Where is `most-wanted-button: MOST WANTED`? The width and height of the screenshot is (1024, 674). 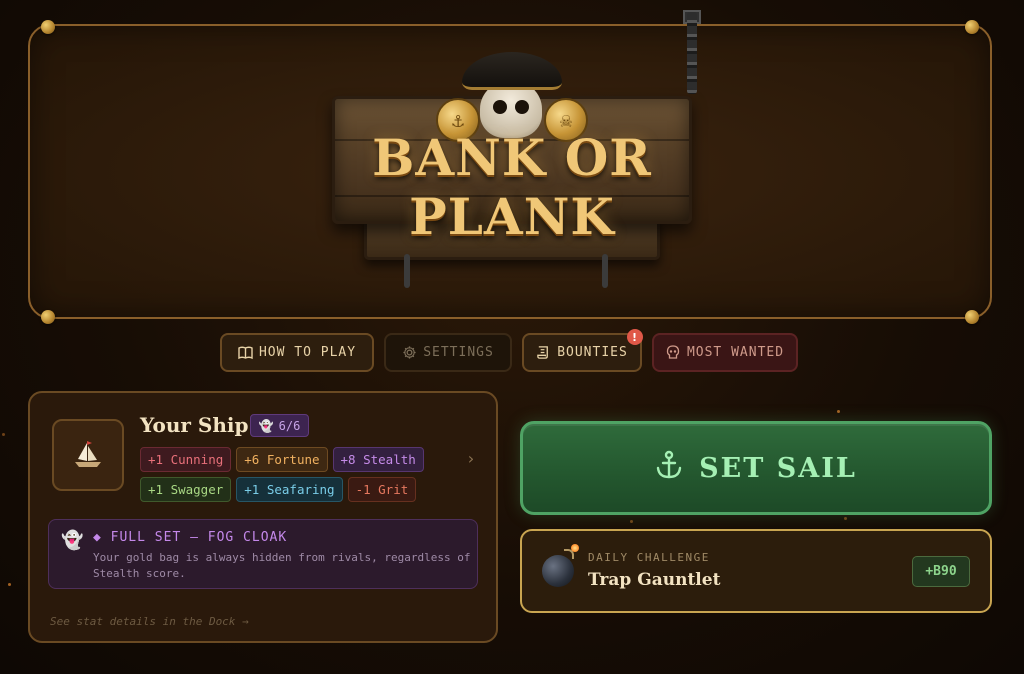
most-wanted-button: MOST WANTED is located at coordinates (725, 352).